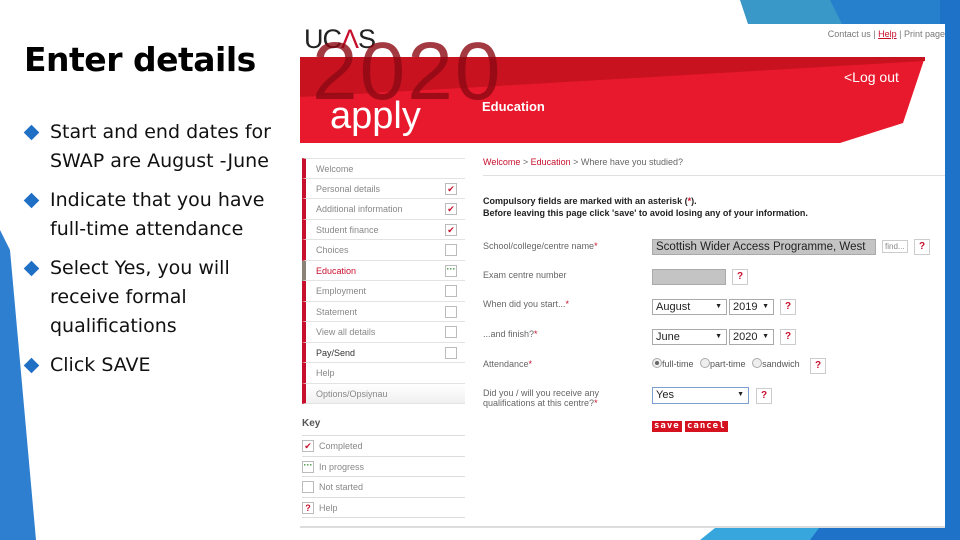 The width and height of the screenshot is (960, 540). What do you see at coordinates (631, 162) in the screenshot?
I see `breadcrumb-current: Where have you studied?` at bounding box center [631, 162].